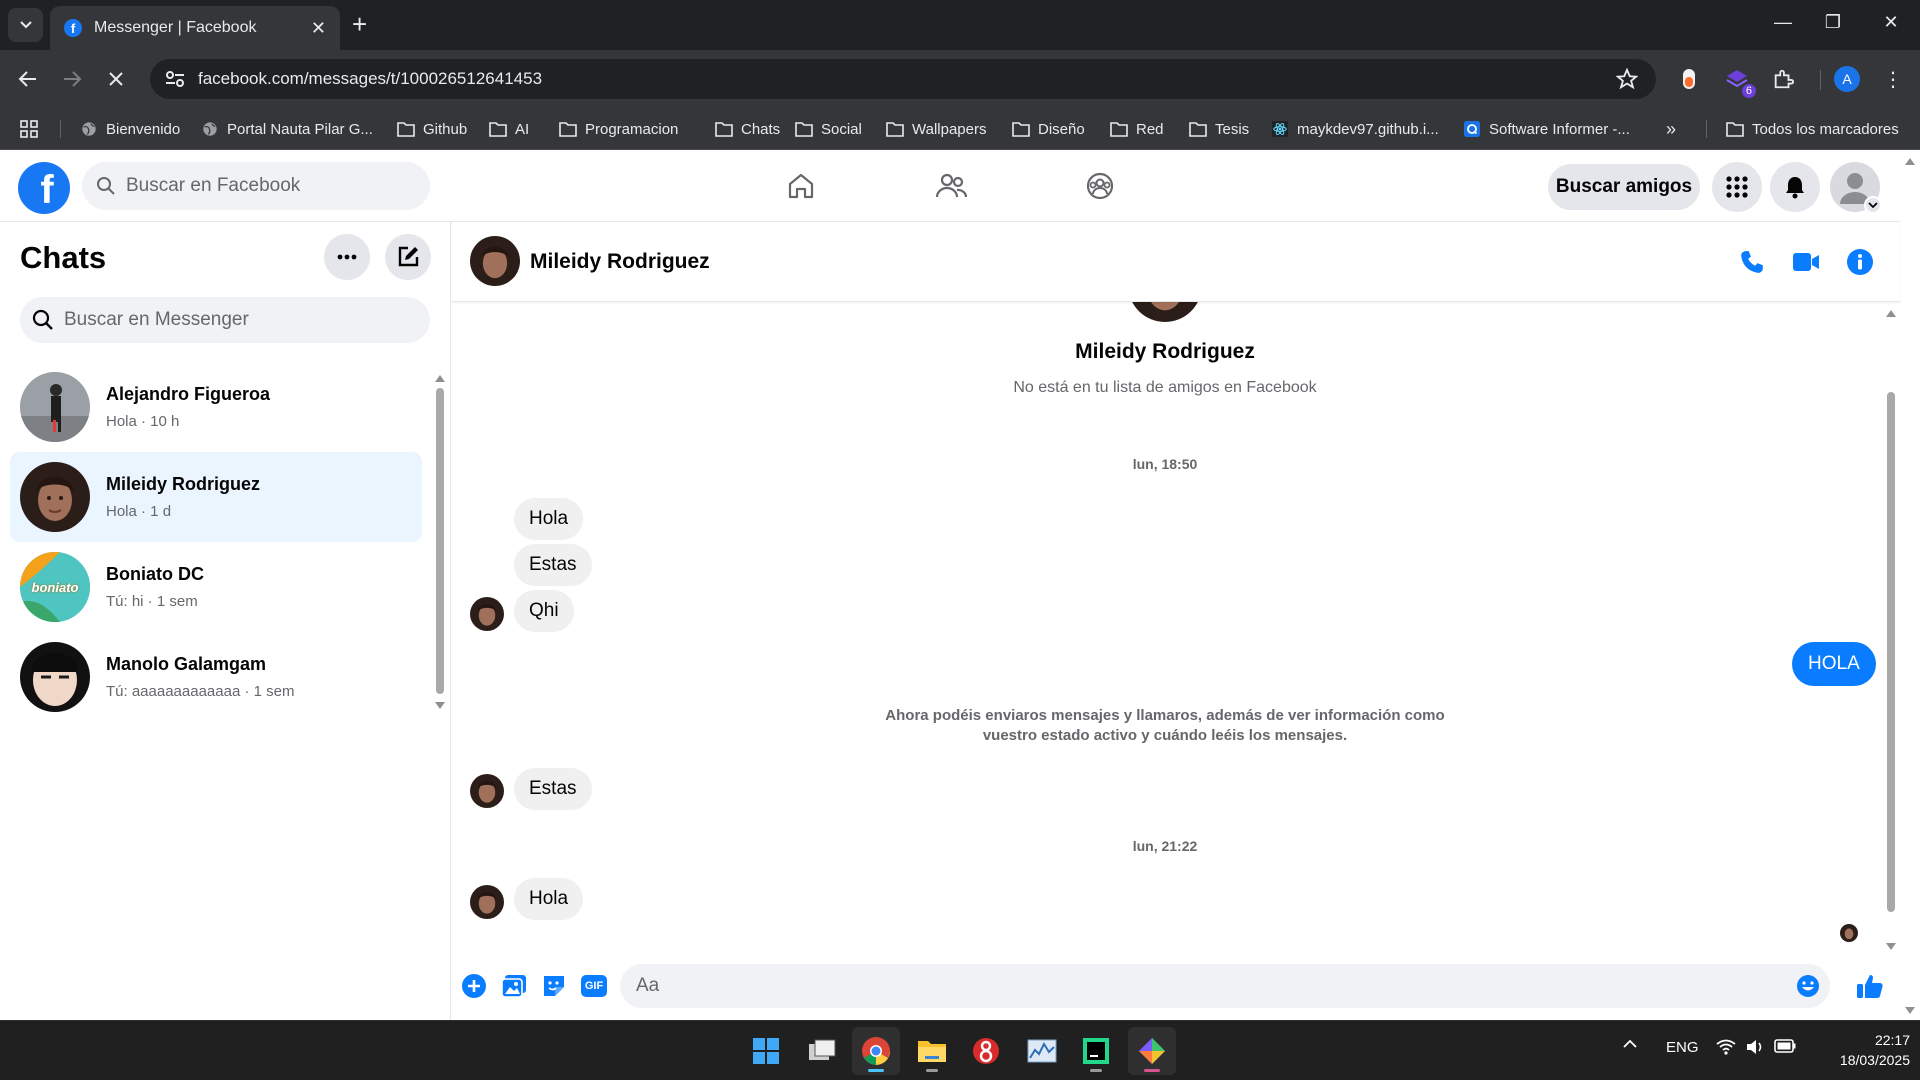 The width and height of the screenshot is (1920, 1080). I want to click on conversation-info-button, so click(1860, 262).